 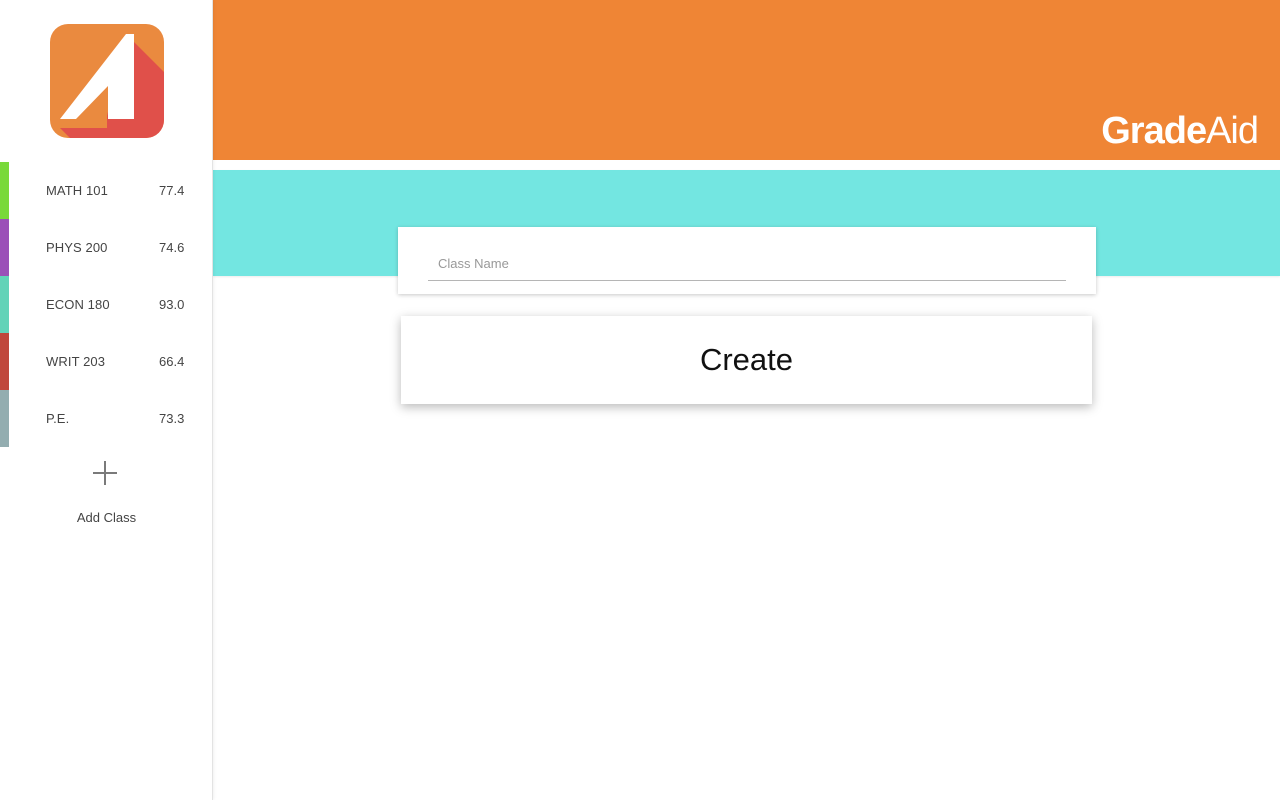 What do you see at coordinates (172, 304) in the screenshot?
I see `class-grade: 93.0` at bounding box center [172, 304].